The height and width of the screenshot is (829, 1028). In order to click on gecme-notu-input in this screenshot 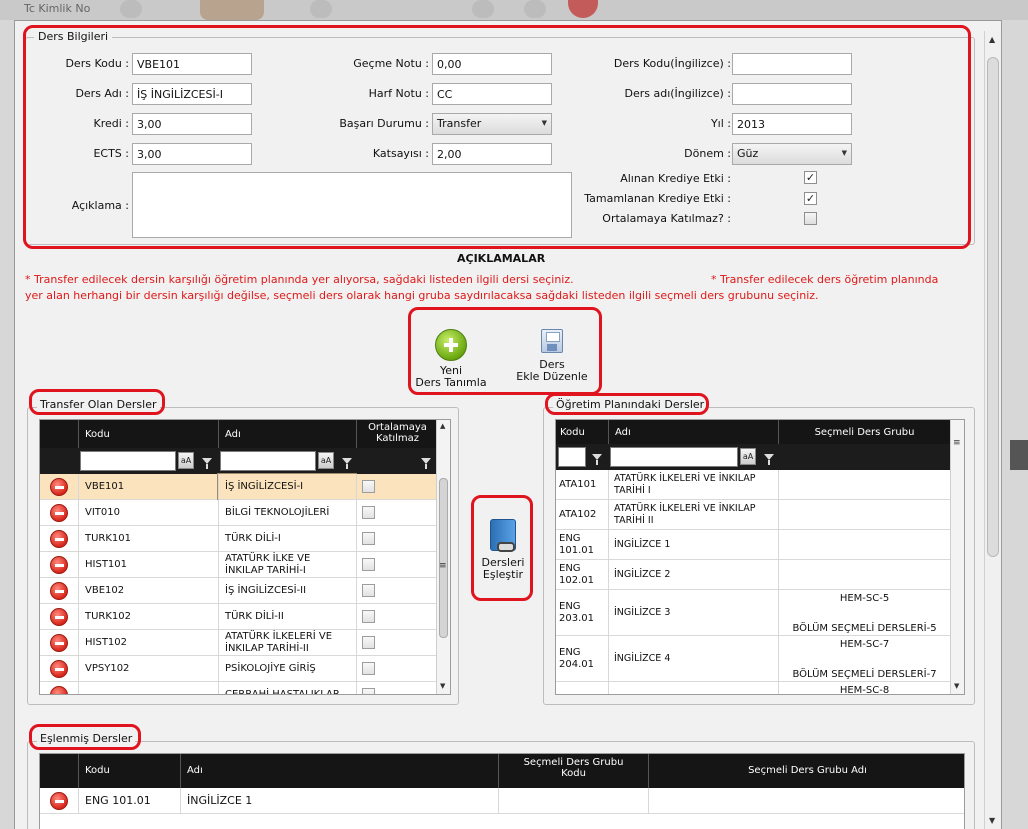, I will do `click(492, 64)`.